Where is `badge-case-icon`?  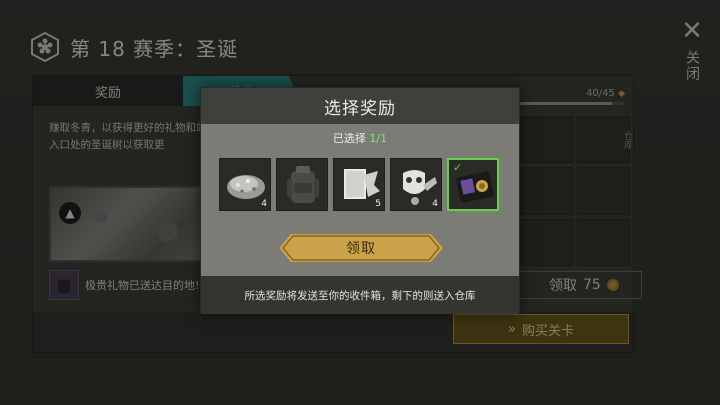
badge-case-icon is located at coordinates (475, 187).